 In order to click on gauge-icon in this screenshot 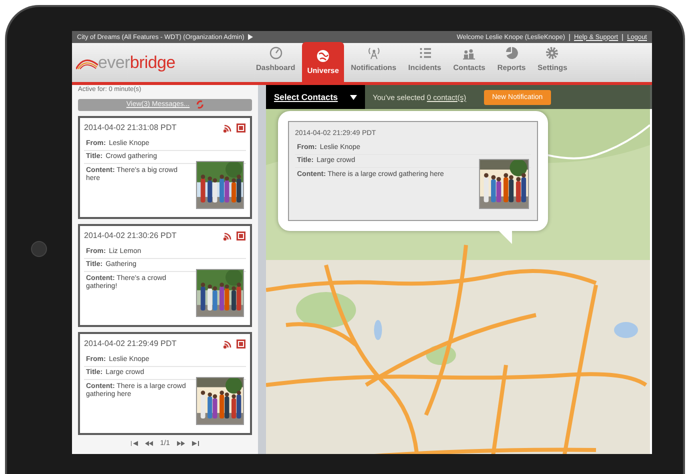, I will do `click(275, 53)`.